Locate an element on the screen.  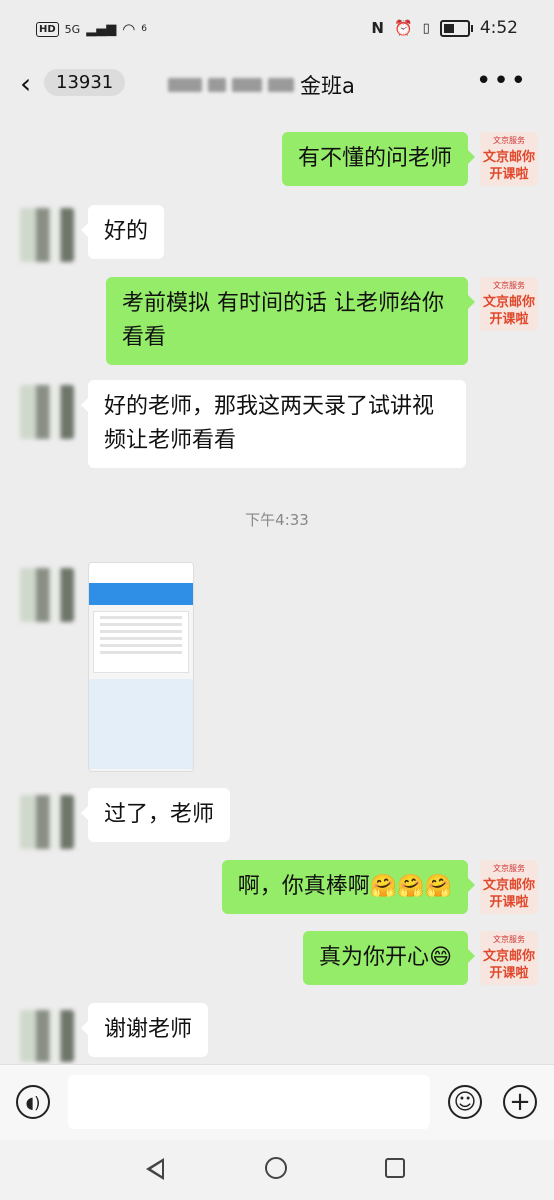
message-bubble-contact: 过了，老师 is located at coordinates (155, 815).